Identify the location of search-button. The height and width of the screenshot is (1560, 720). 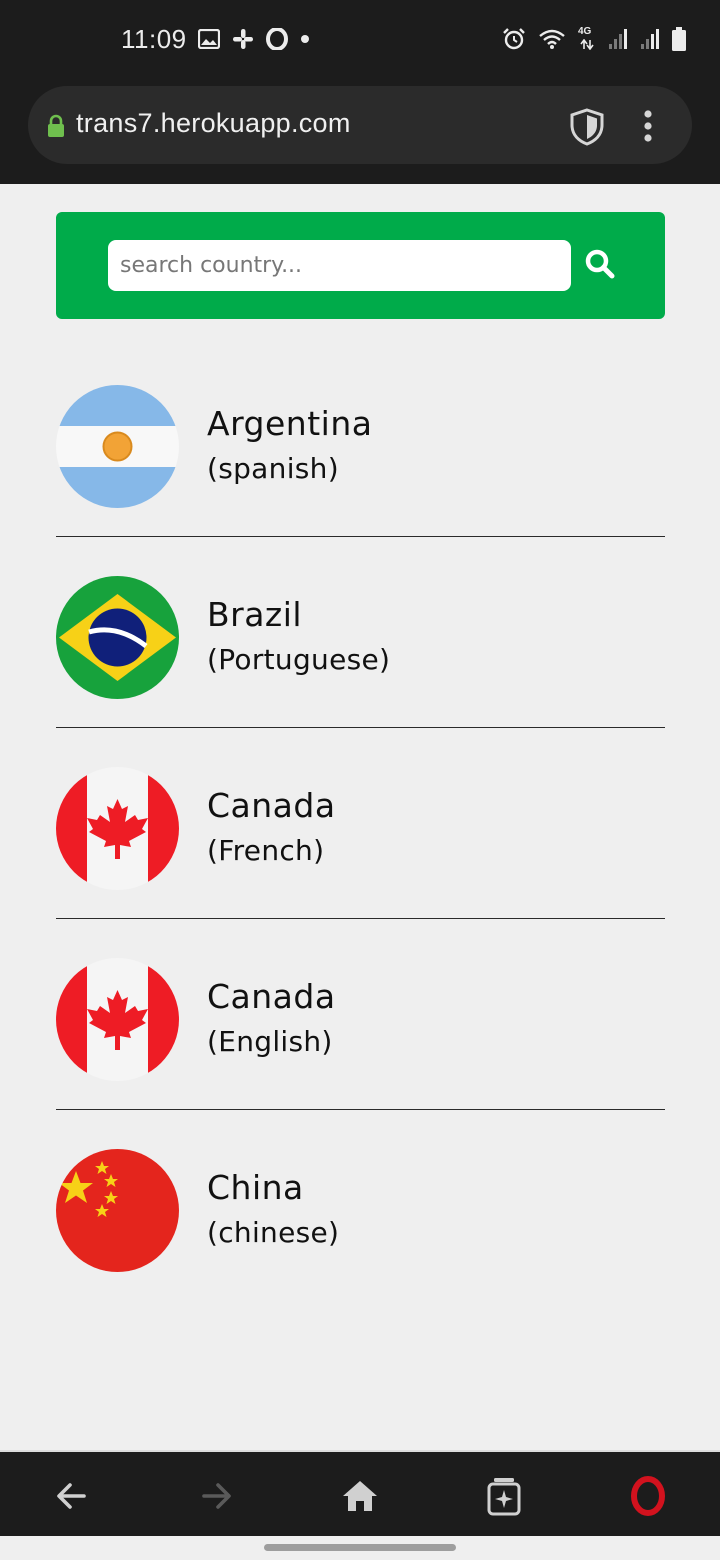
(600, 265).